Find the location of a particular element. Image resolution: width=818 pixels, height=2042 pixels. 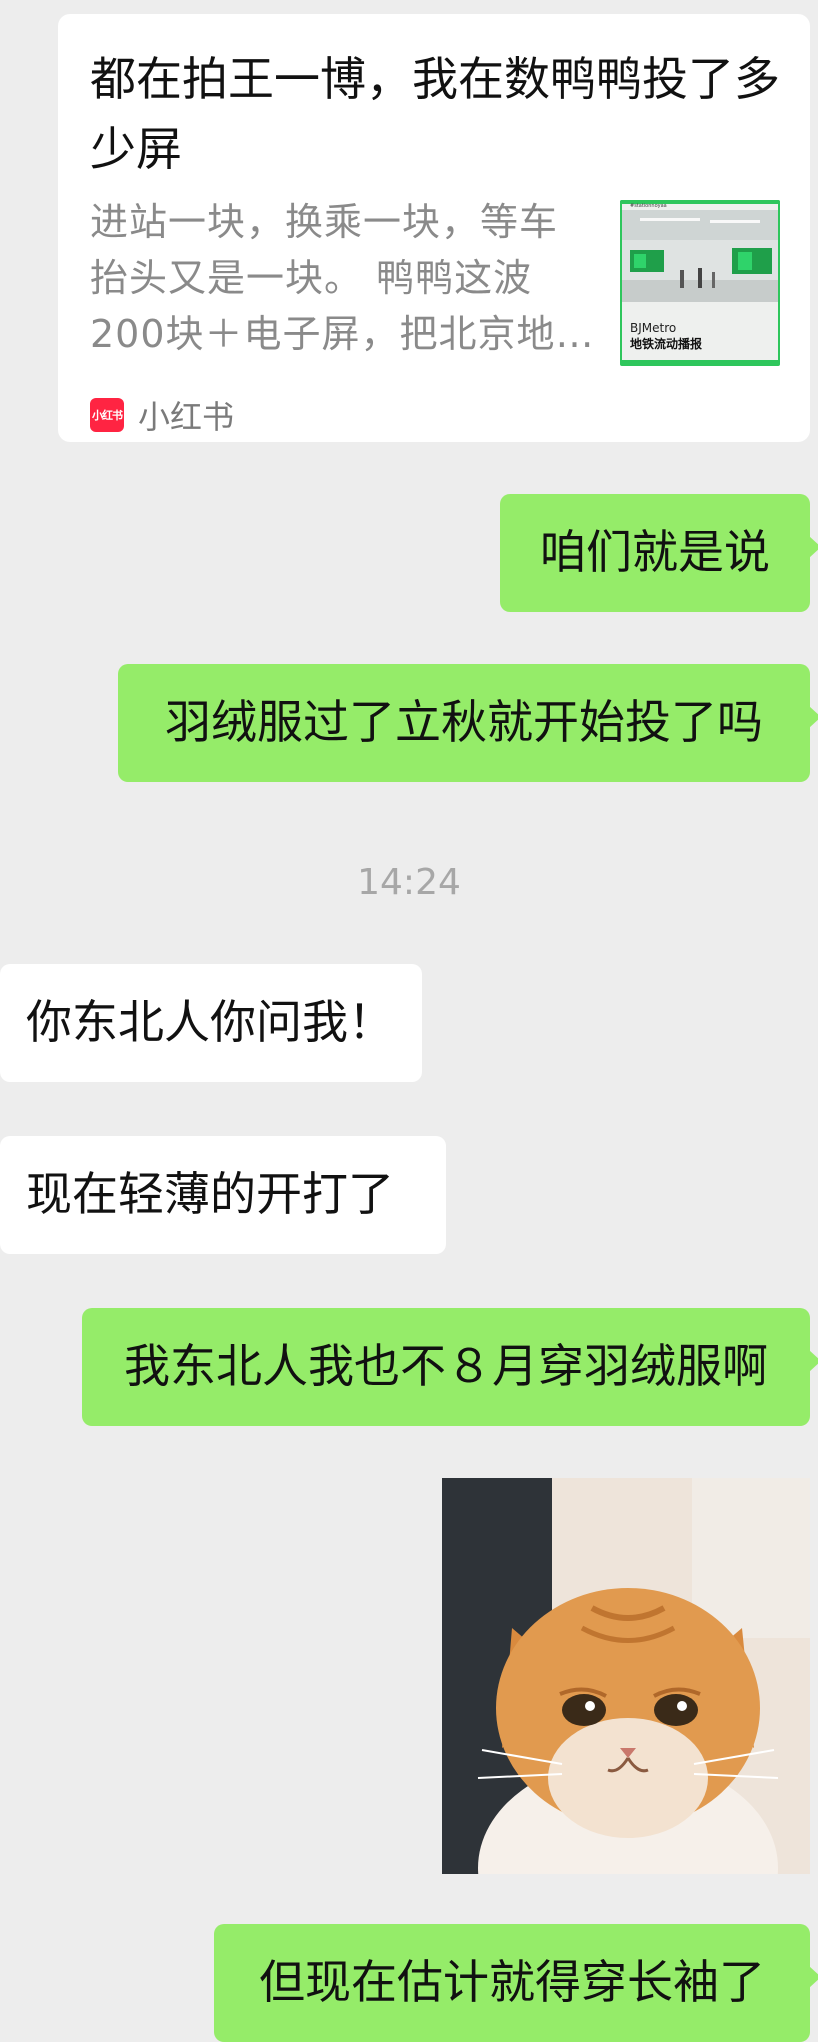

thumbnail-caption: #stationnoyaa is located at coordinates (648, 206).